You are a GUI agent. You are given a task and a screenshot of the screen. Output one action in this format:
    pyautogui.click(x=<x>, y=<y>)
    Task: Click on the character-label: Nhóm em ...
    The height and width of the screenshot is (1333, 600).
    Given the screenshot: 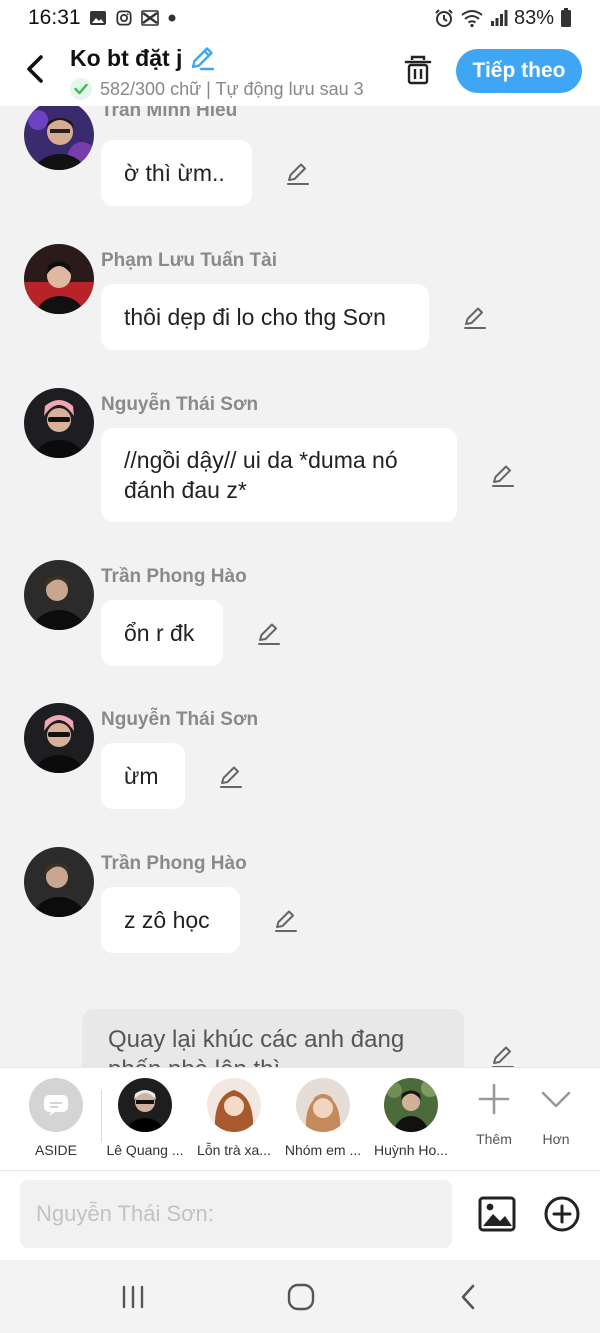 What is the action you would take?
    pyautogui.click(x=323, y=1150)
    